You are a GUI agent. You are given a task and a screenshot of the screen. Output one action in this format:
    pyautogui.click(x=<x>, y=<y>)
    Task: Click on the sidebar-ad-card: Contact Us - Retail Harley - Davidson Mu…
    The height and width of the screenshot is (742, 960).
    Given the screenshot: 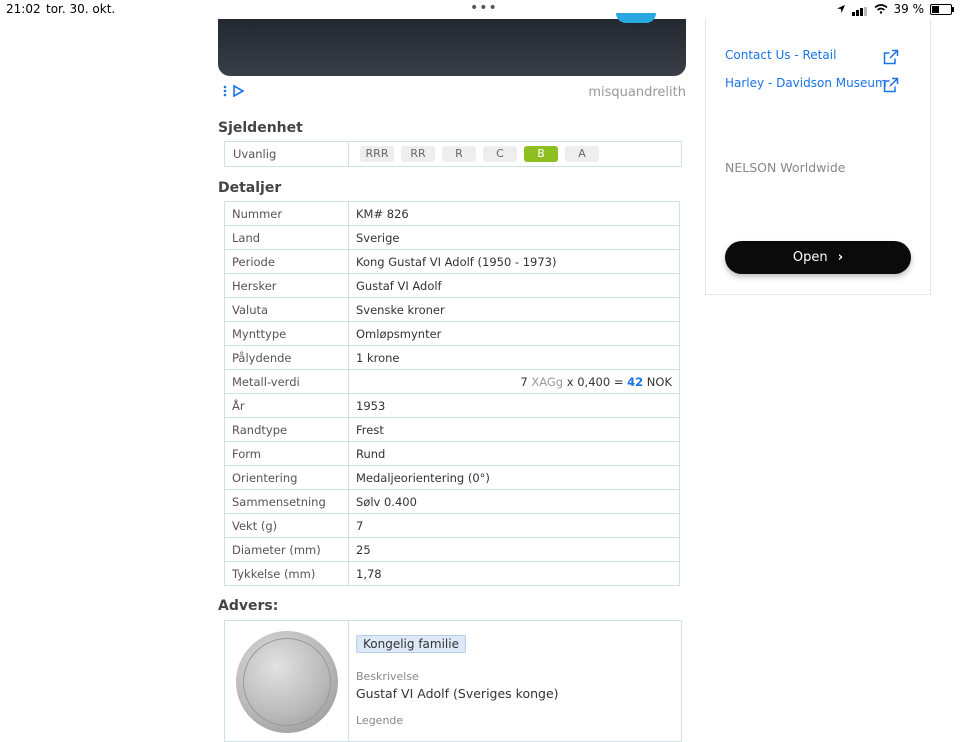 What is the action you would take?
    pyautogui.click(x=818, y=157)
    